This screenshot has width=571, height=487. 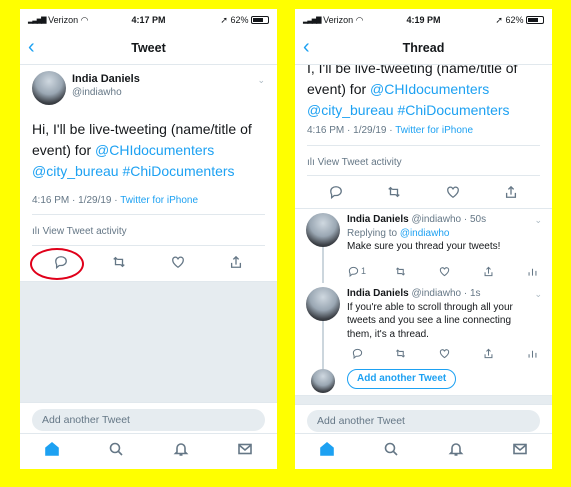 I want to click on replying-to-link: @indiawho, so click(x=425, y=233).